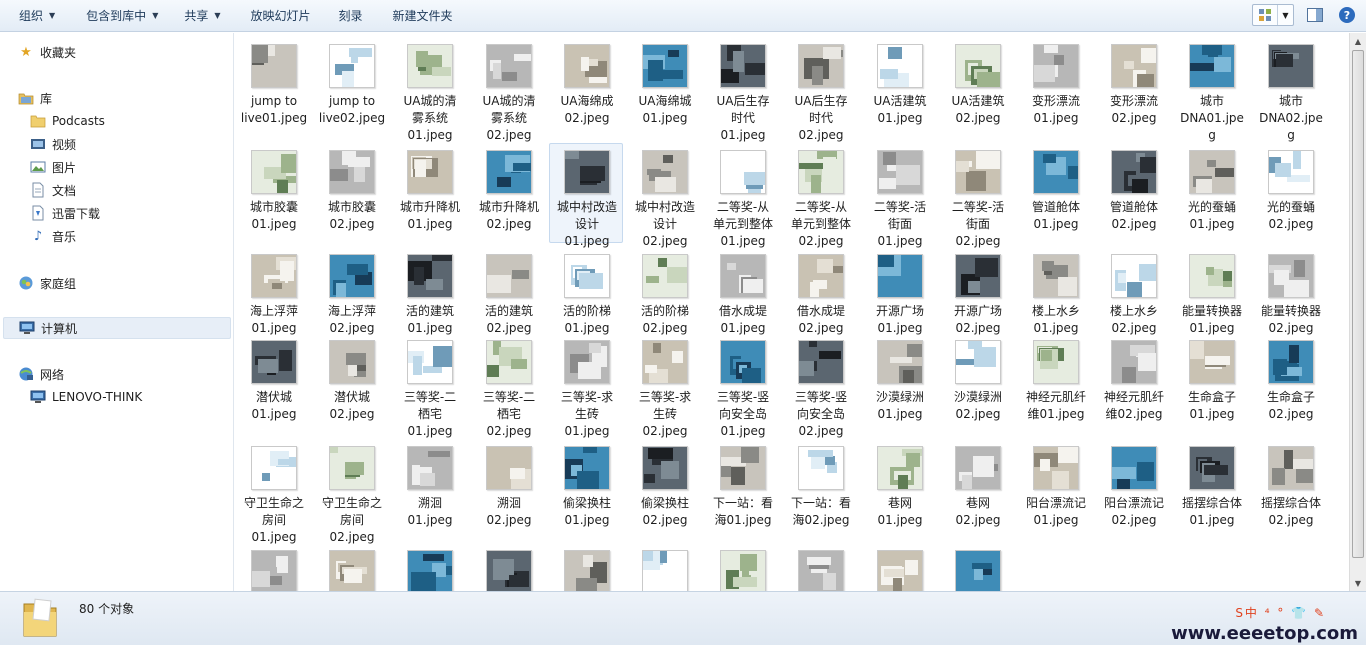 The width and height of the screenshot is (1366, 645). What do you see at coordinates (351, 16) in the screenshot?
I see `burn-button: 刻录` at bounding box center [351, 16].